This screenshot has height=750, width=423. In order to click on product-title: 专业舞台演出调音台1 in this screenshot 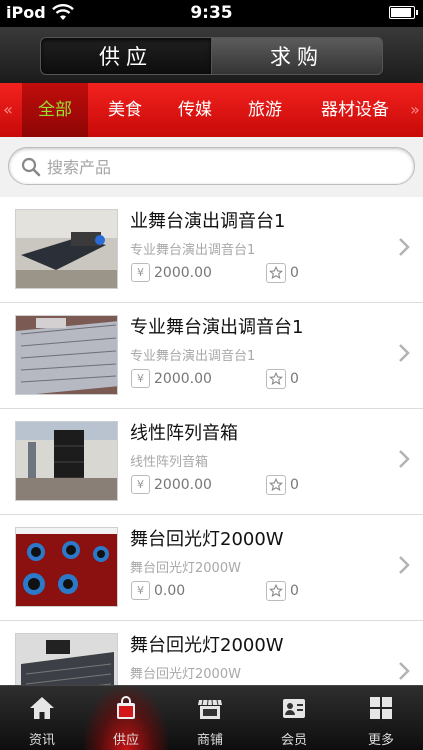, I will do `click(217, 327)`.